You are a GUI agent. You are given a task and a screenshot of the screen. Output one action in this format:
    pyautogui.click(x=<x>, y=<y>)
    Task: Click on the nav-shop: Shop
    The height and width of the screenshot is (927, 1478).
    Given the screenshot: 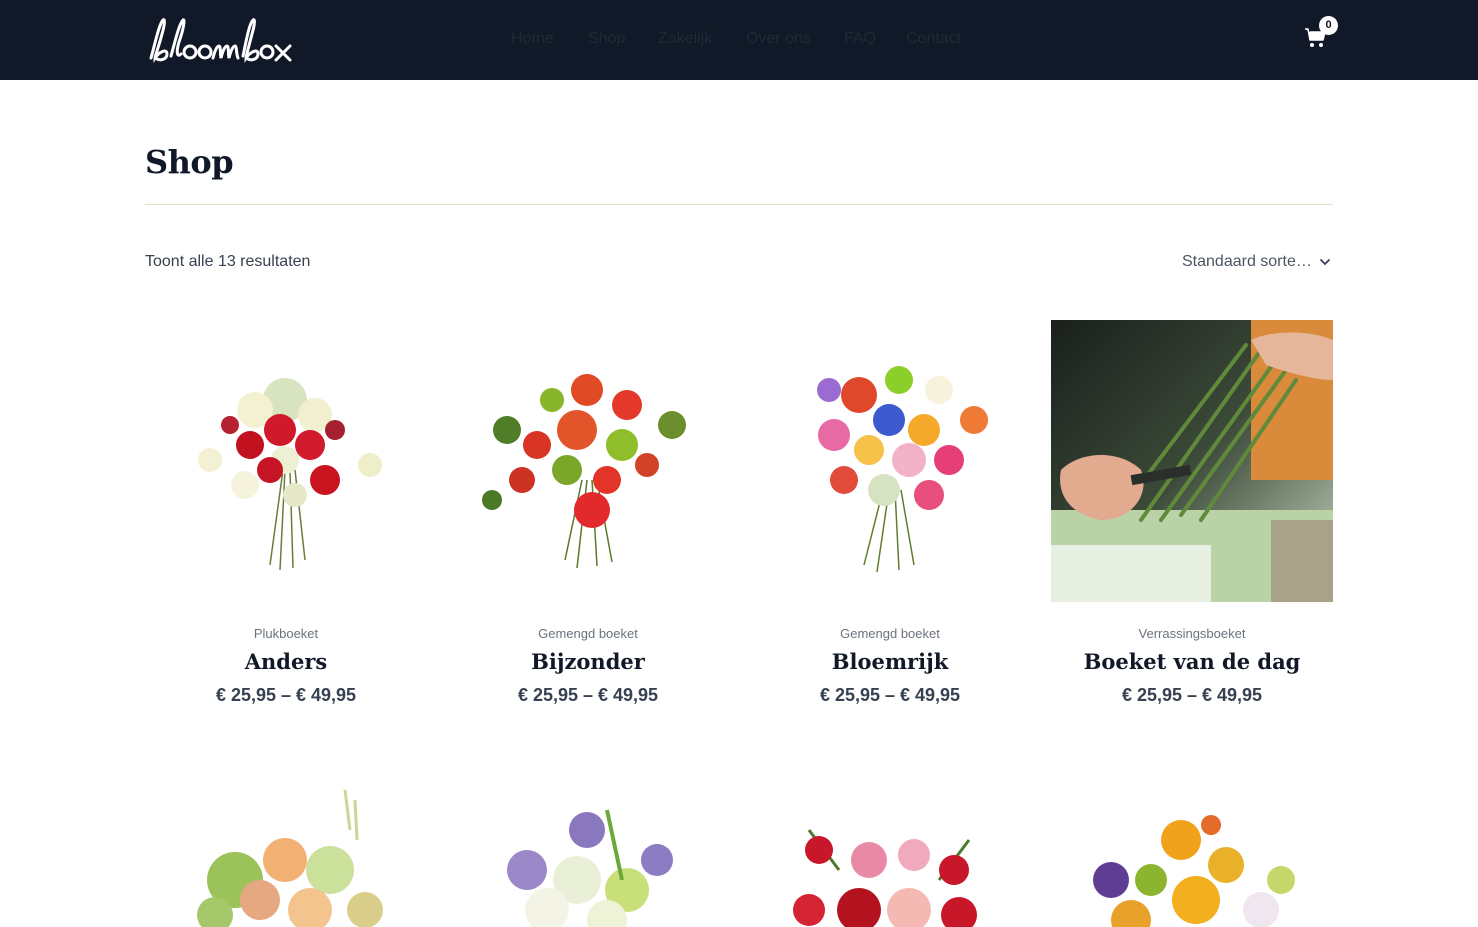 What is the action you would take?
    pyautogui.click(x=623, y=39)
    